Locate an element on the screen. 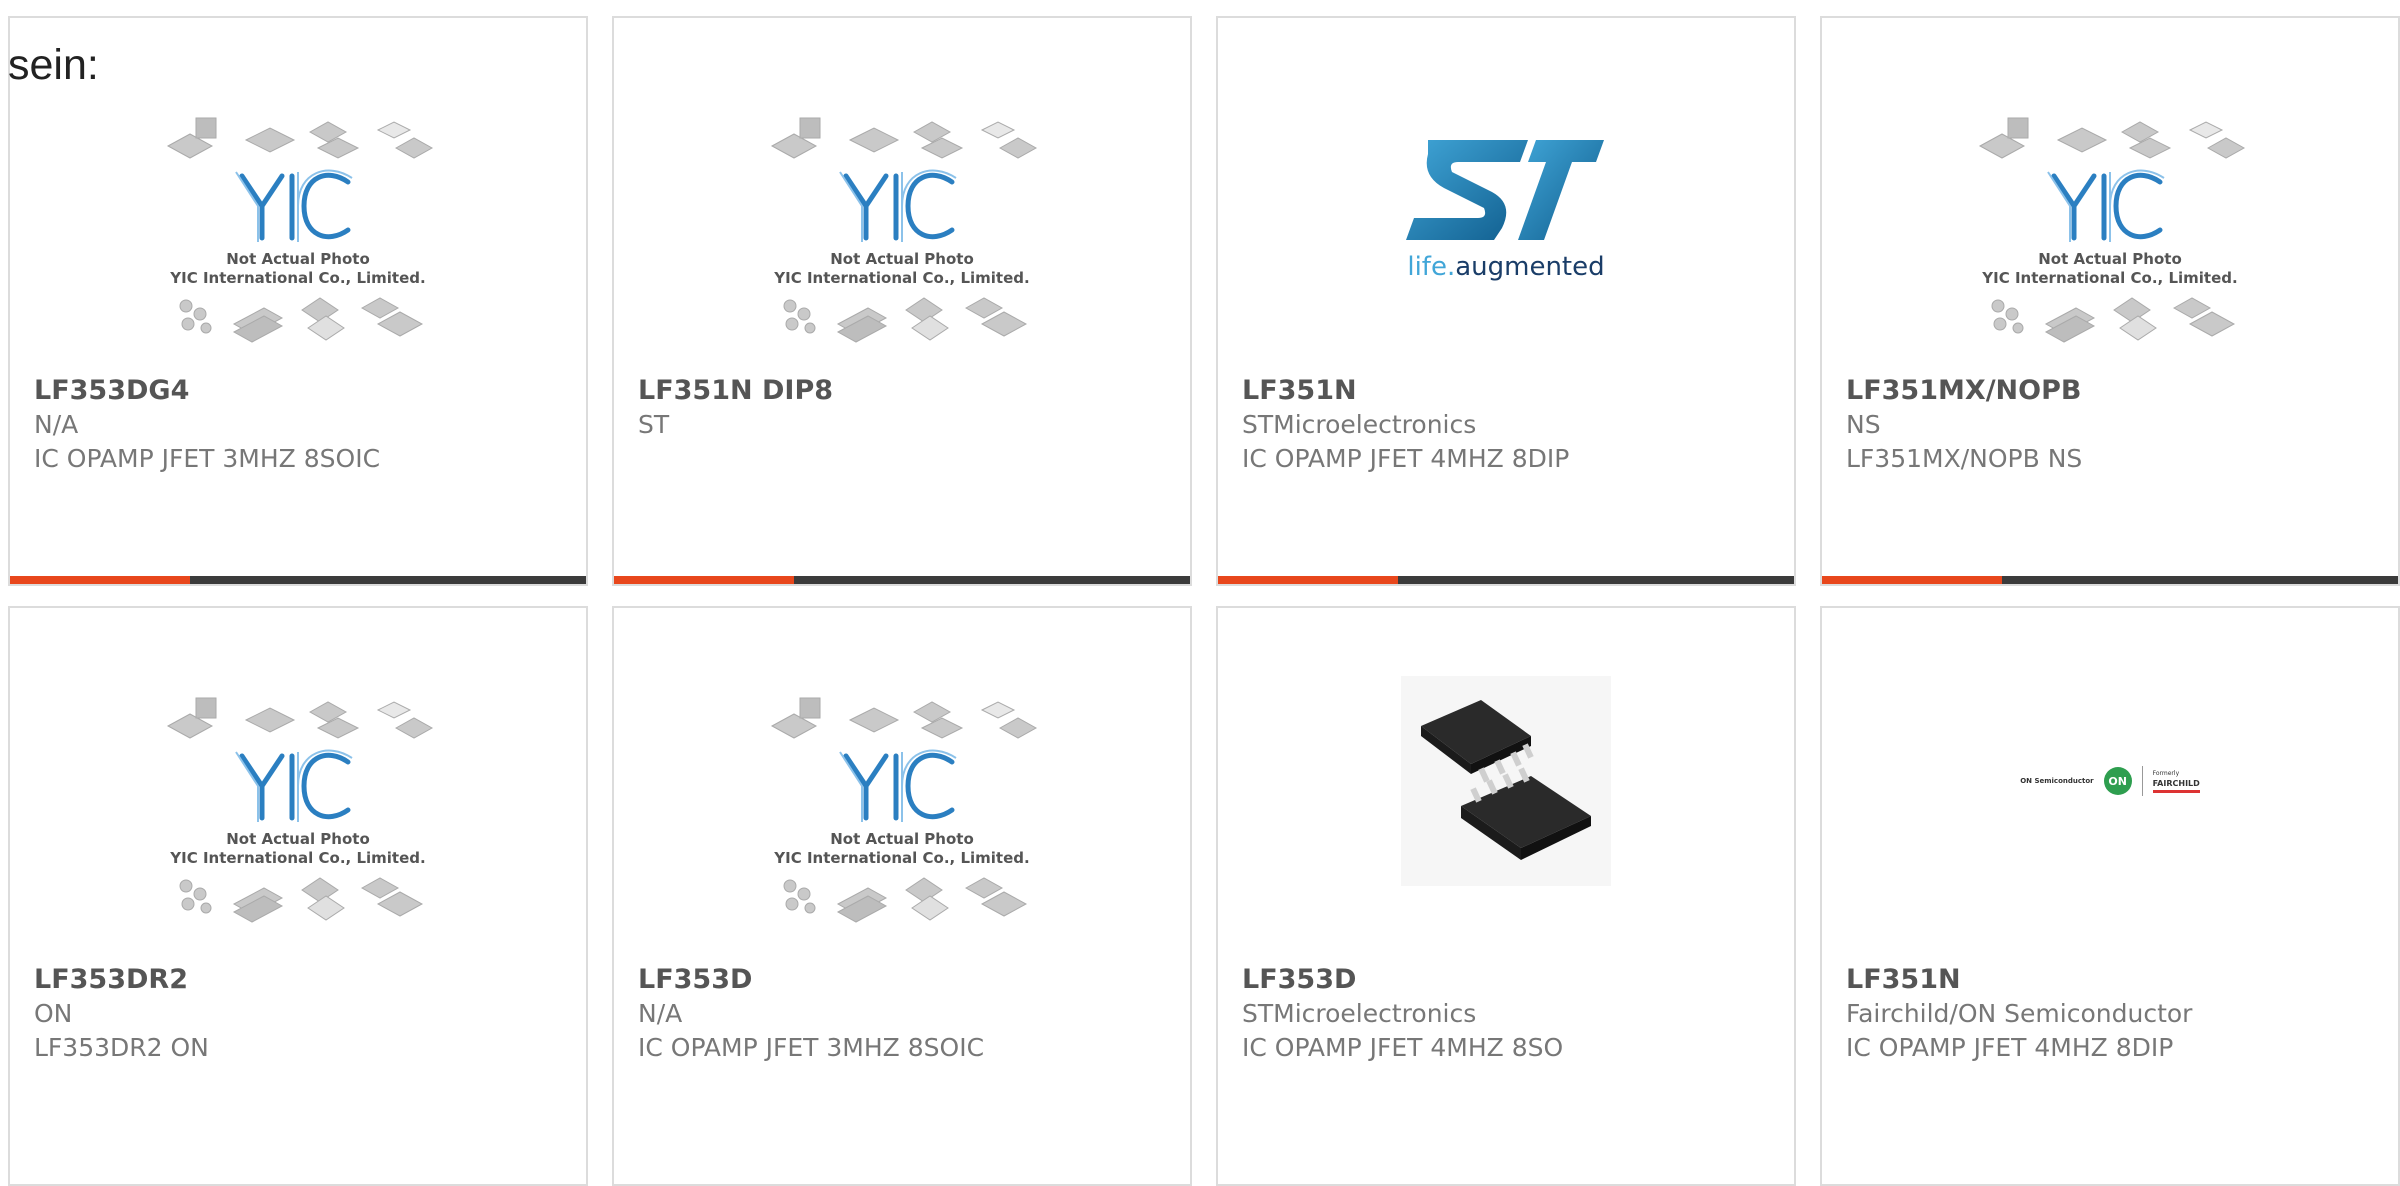 The height and width of the screenshot is (1186, 2400). on-fairchild-logo: ON Semiconductor ON Formerly FAIRCHILD is located at coordinates (2110, 781).